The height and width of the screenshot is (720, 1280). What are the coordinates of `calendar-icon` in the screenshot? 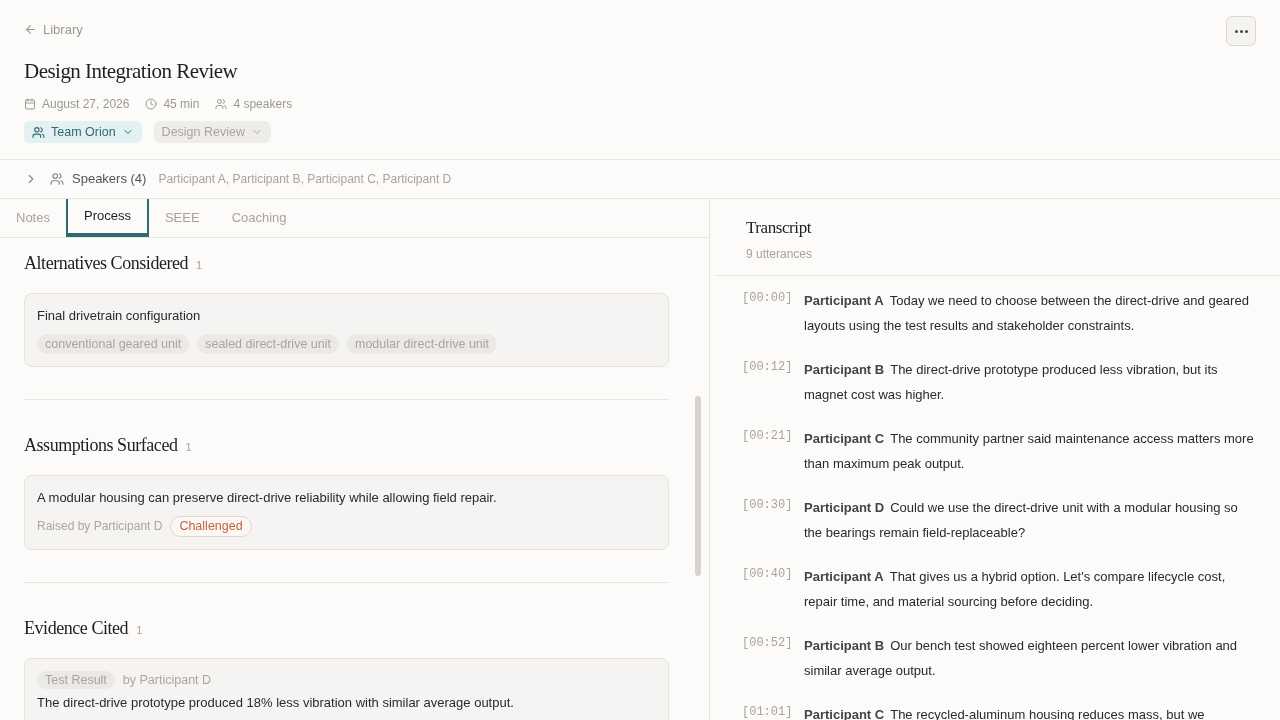 It's located at (30, 104).